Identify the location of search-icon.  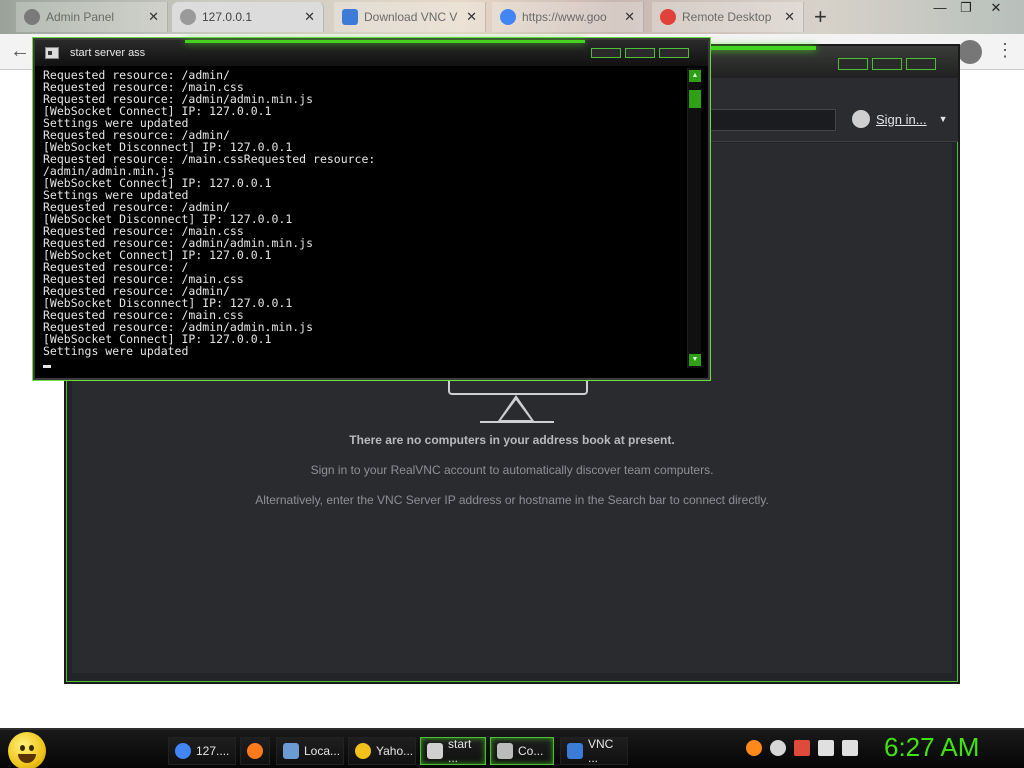
(754, 748).